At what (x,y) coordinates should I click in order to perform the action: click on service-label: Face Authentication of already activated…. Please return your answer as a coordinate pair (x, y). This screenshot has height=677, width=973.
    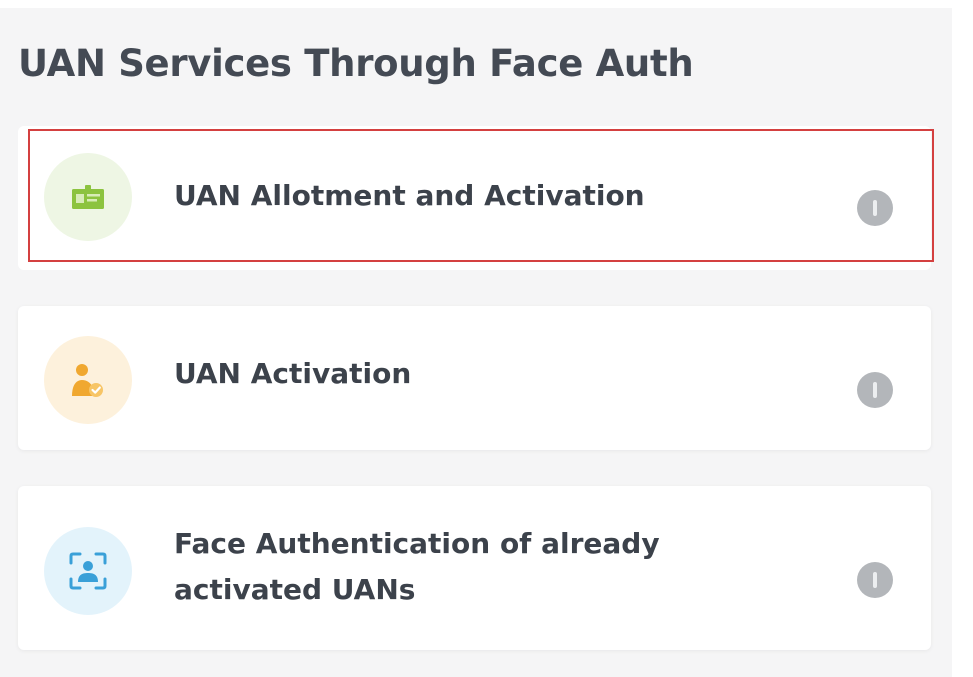
    Looking at the image, I should click on (417, 566).